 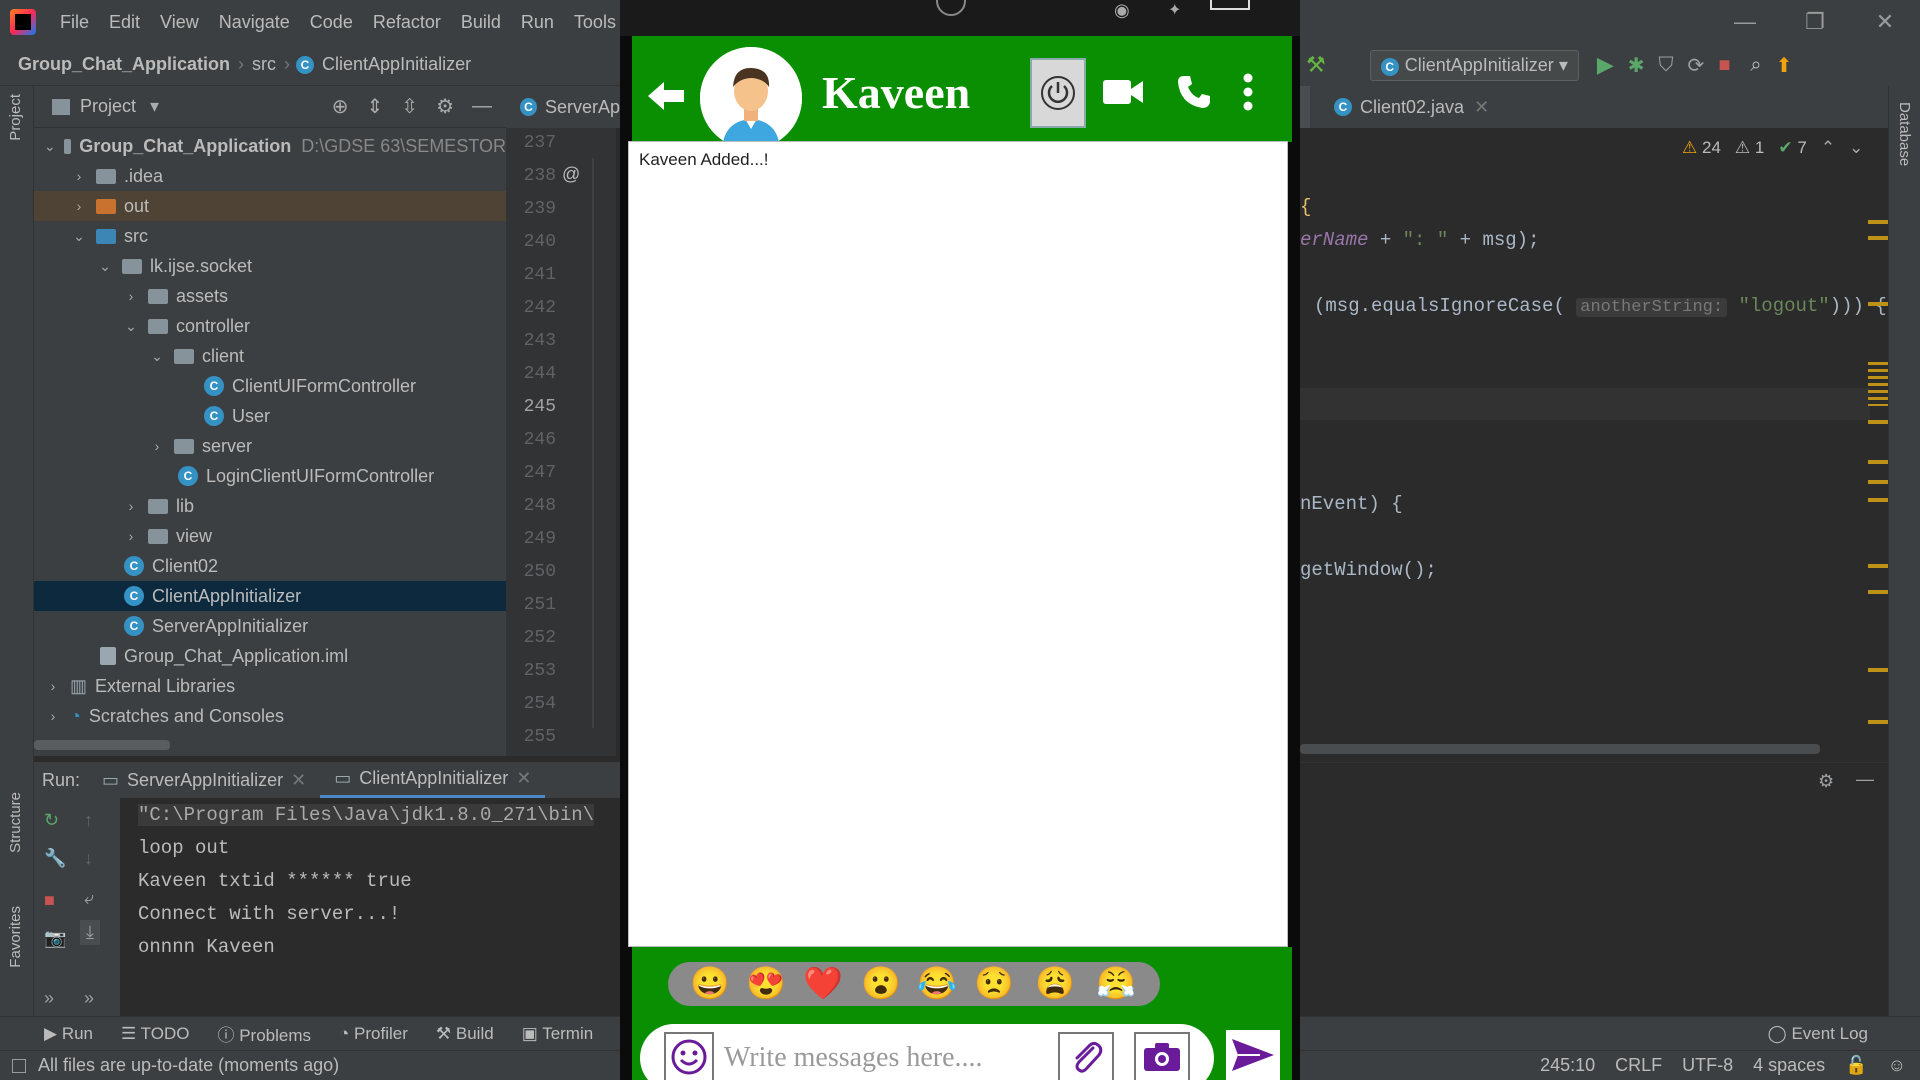 I want to click on toggle-tool-windows-icon, so click(x=19, y=1065).